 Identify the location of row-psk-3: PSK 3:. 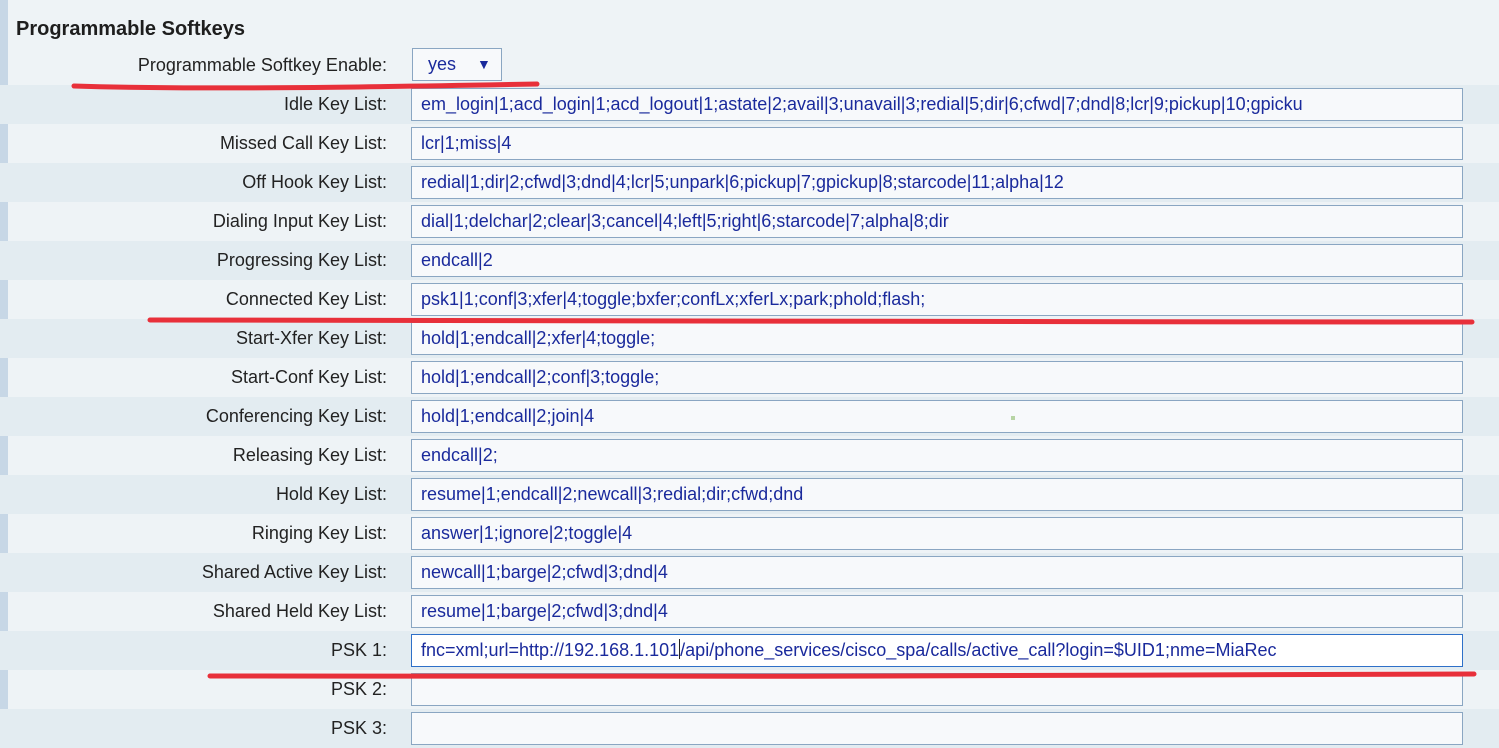
(749, 728).